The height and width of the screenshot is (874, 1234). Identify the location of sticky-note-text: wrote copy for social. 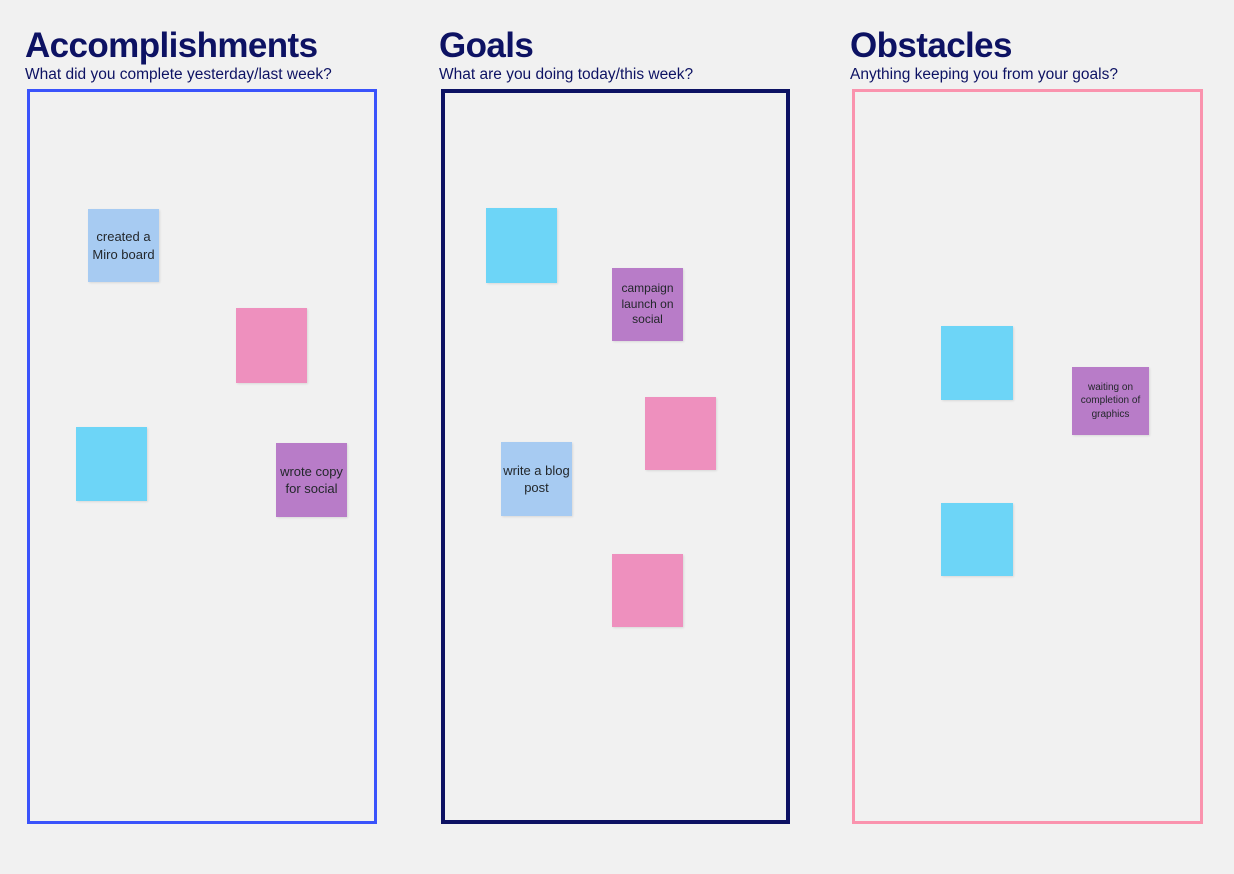
(311, 479).